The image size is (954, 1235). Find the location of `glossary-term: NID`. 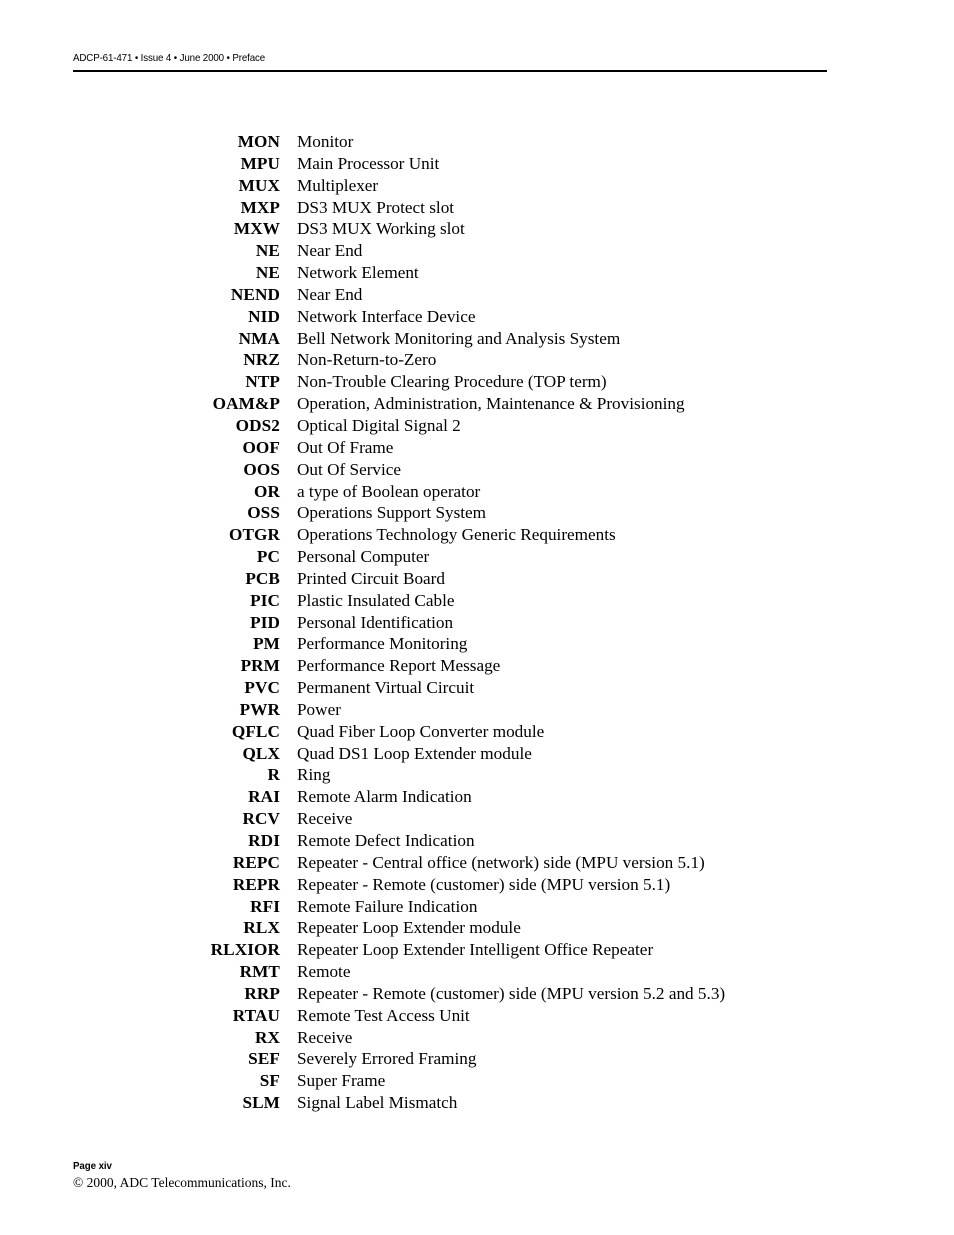

glossary-term: NID is located at coordinates (264, 316).